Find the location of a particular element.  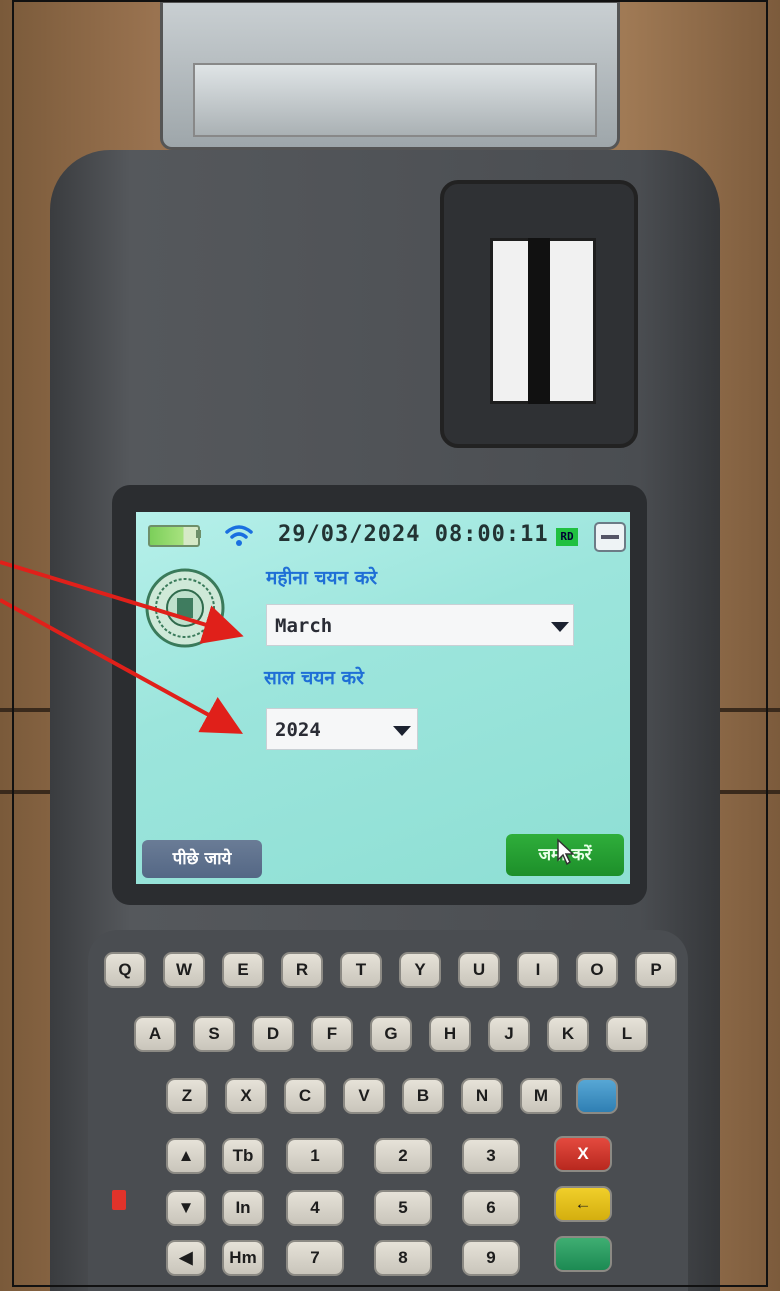

key-g: G is located at coordinates (391, 1034).